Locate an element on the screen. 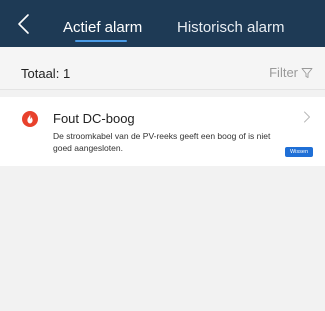  funnel-icon is located at coordinates (307, 72).